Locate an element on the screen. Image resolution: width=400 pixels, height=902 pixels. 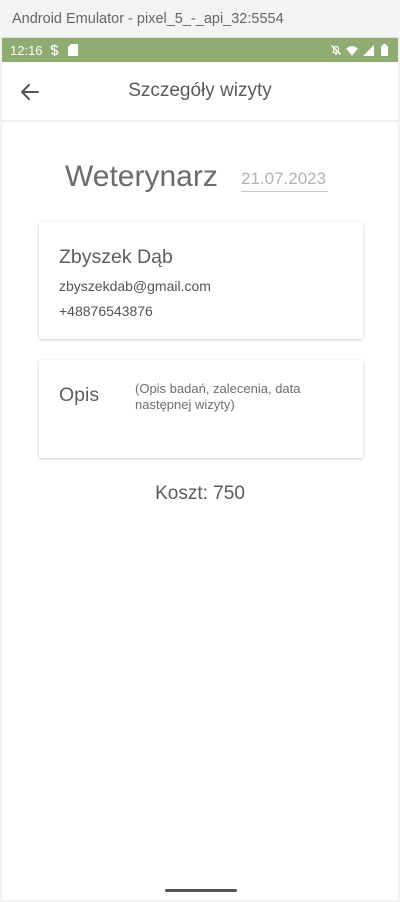
visit-cost: Koszt: 750 is located at coordinates (200, 493).